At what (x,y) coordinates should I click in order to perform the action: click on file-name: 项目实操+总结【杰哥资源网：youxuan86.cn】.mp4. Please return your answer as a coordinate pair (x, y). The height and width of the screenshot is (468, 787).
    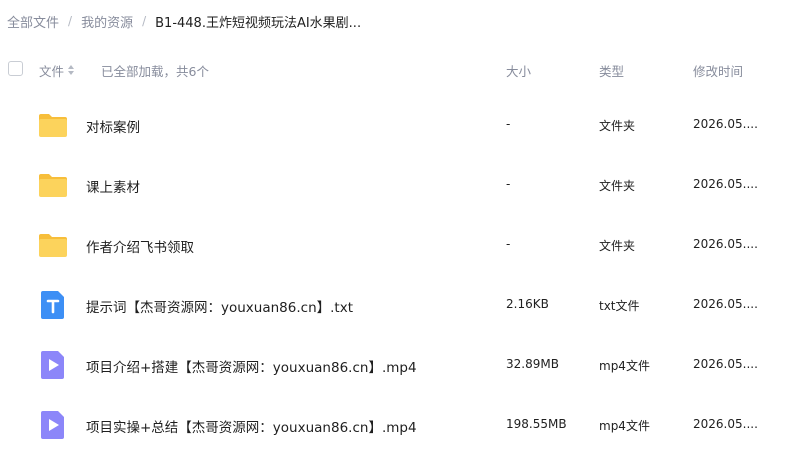
    Looking at the image, I should click on (251, 426).